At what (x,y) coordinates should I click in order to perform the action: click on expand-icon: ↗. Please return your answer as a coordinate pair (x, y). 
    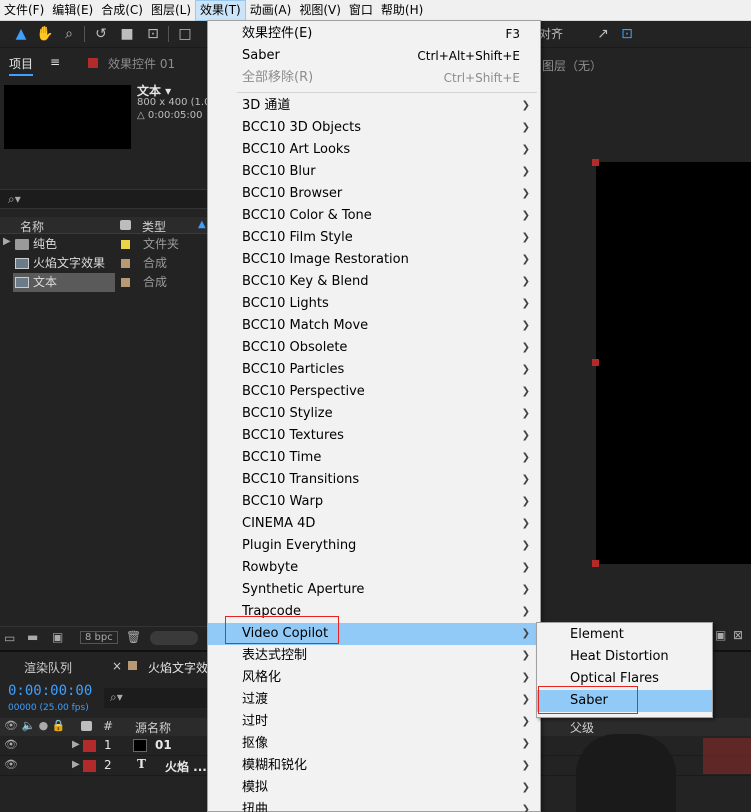
    Looking at the image, I should click on (603, 34).